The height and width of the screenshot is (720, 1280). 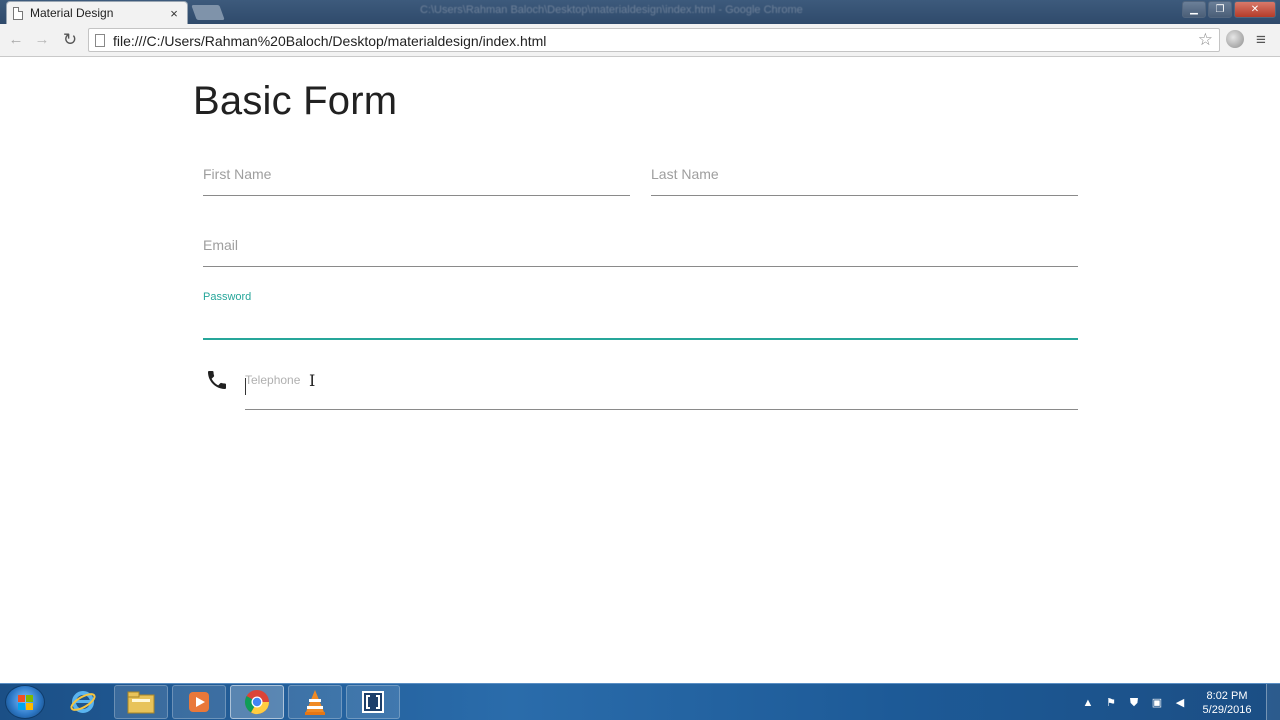 What do you see at coordinates (1088, 703) in the screenshot?
I see `show-hidden-icons-icon: ▲` at bounding box center [1088, 703].